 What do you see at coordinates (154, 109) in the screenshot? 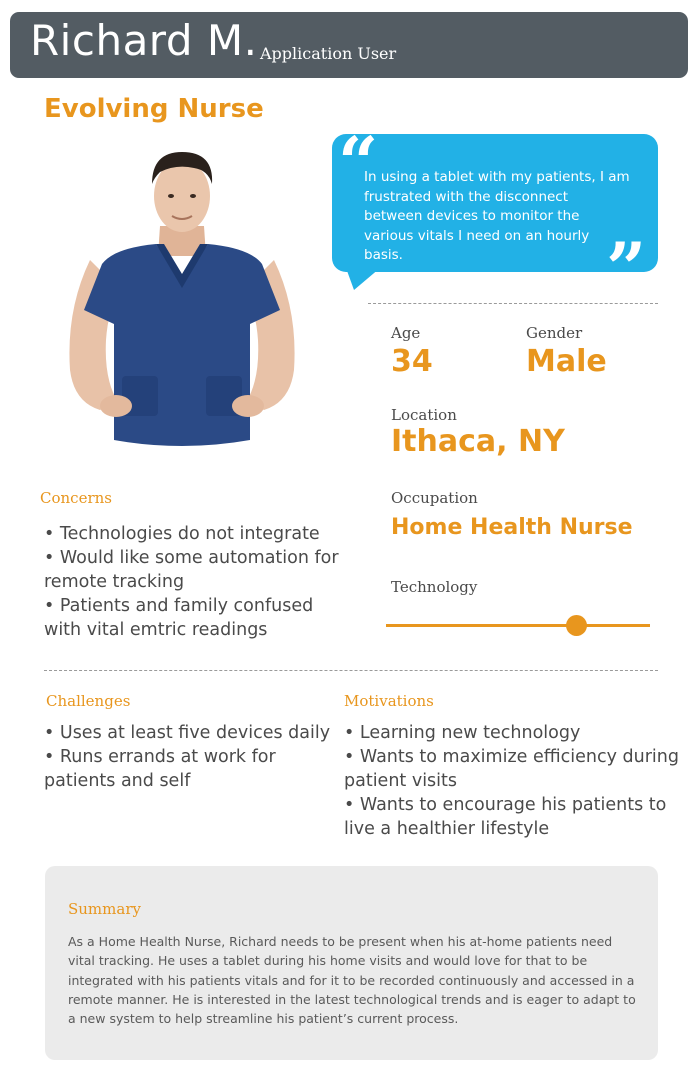
I see `persona-title: Evolving Nurse` at bounding box center [154, 109].